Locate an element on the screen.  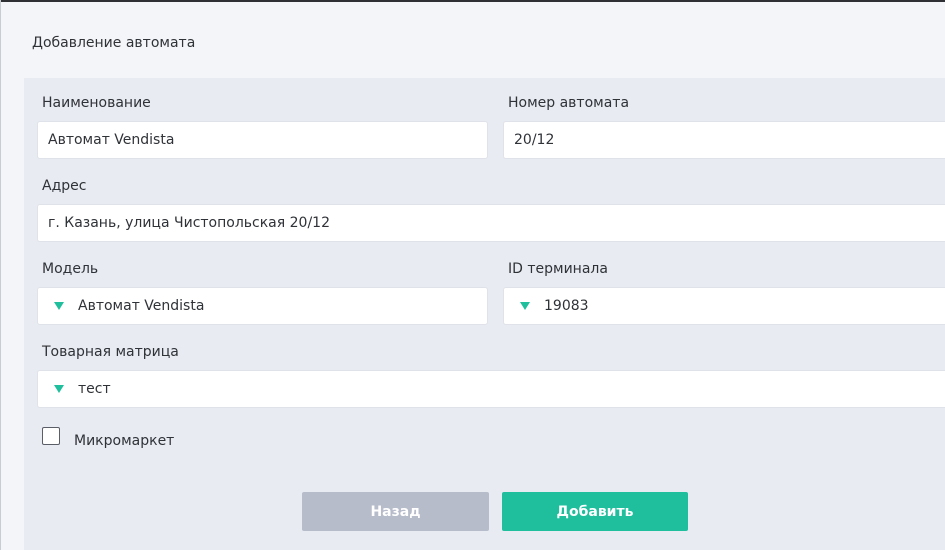
back-button: Назад is located at coordinates (395, 511).